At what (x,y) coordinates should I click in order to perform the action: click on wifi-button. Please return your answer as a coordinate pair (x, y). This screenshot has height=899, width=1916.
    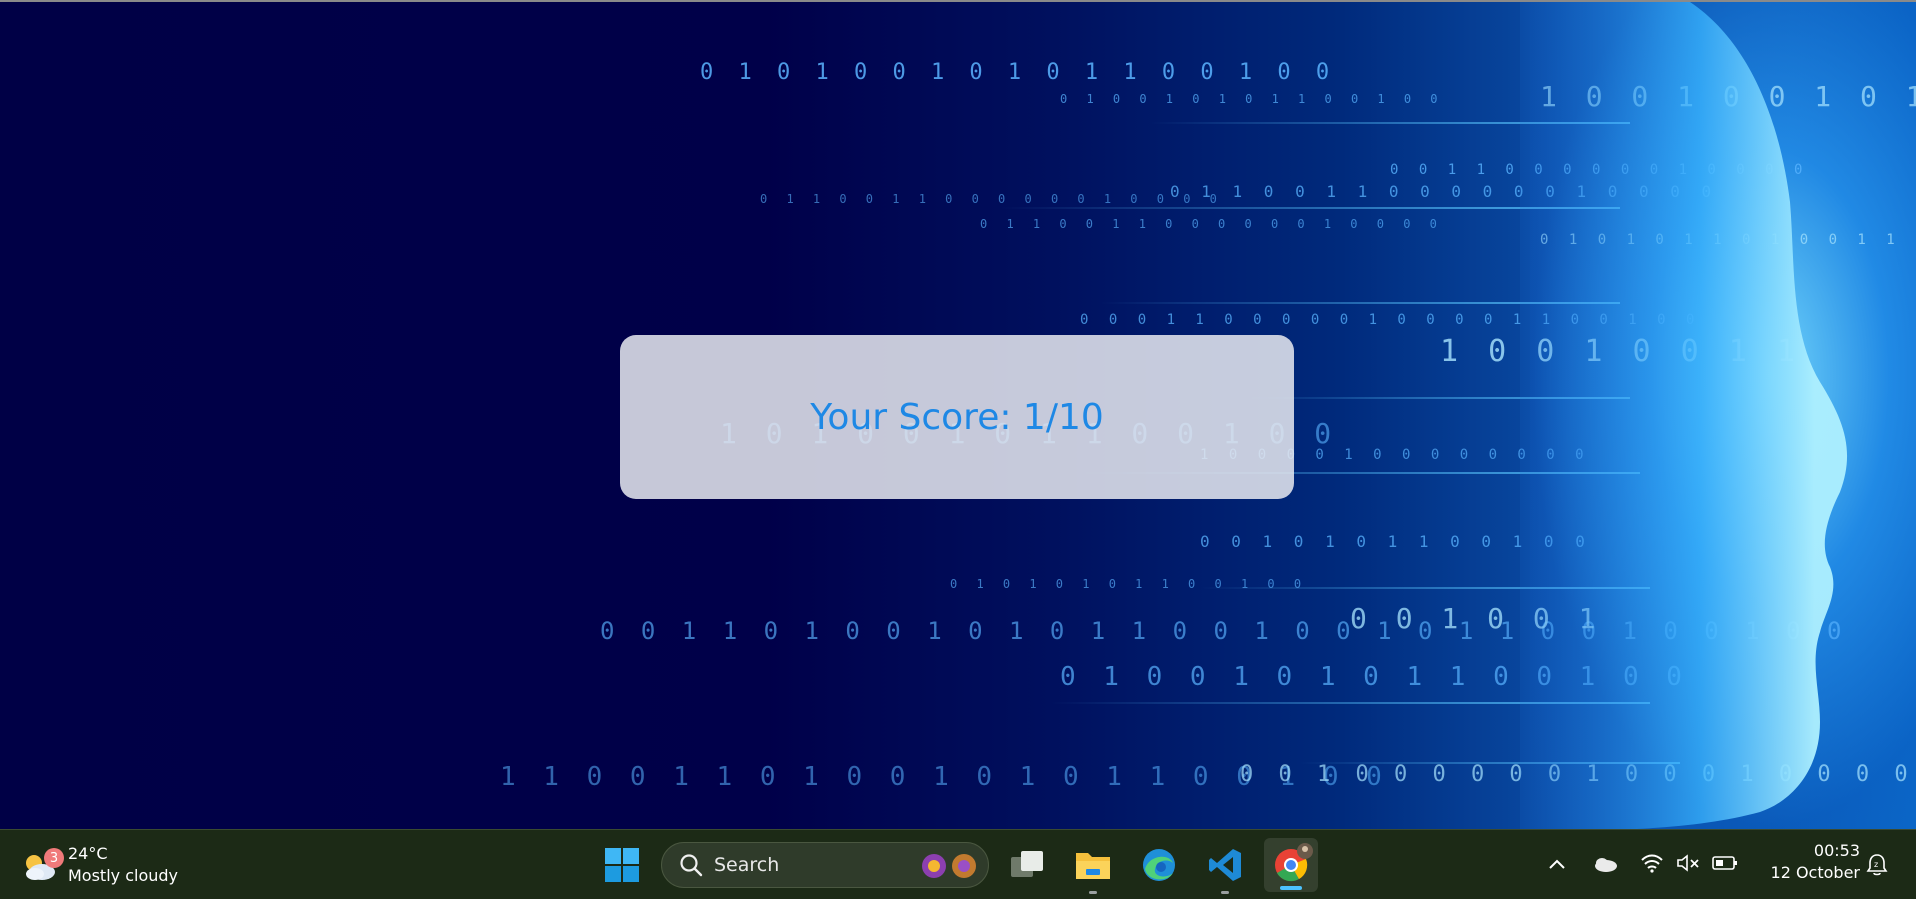
    Looking at the image, I should click on (1652, 863).